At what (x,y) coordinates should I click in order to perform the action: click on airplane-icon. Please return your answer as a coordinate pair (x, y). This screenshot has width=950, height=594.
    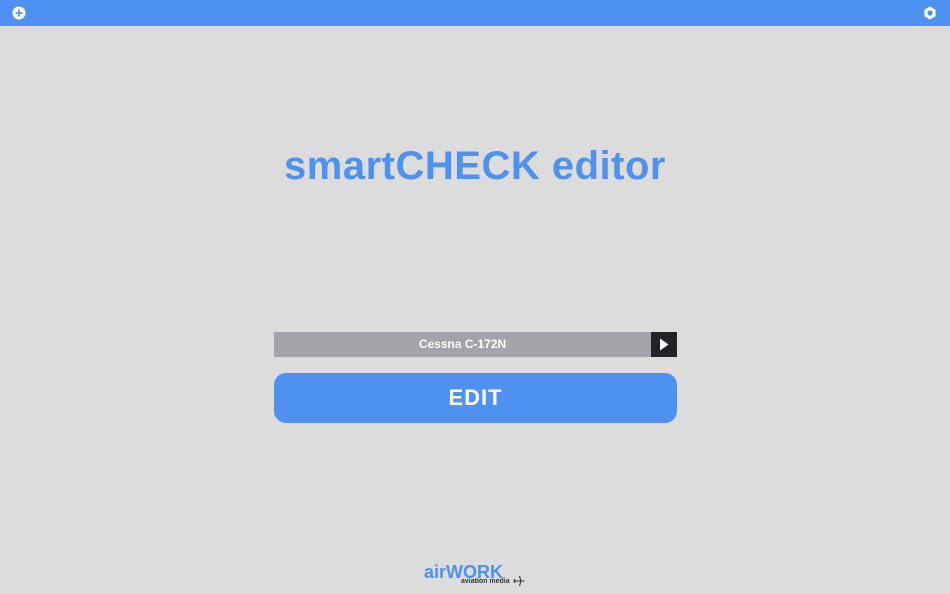
    Looking at the image, I should click on (519, 581).